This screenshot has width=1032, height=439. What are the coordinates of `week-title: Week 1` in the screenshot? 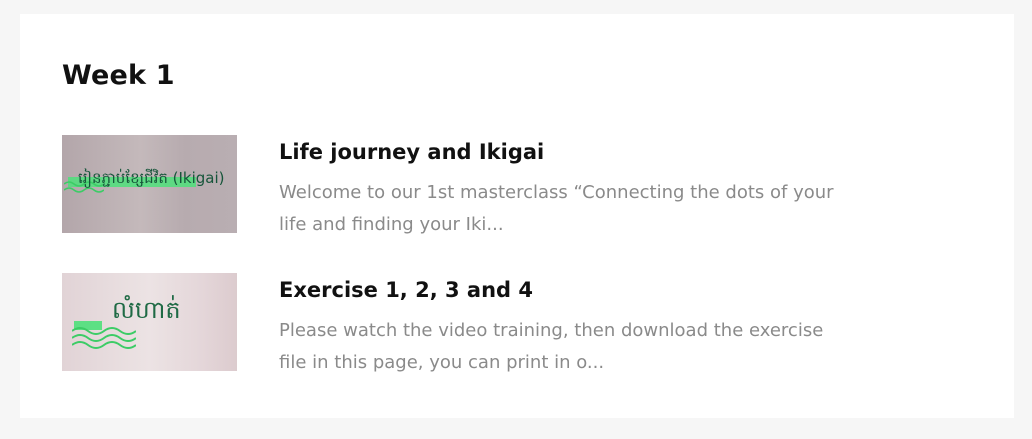 It's located at (118, 75).